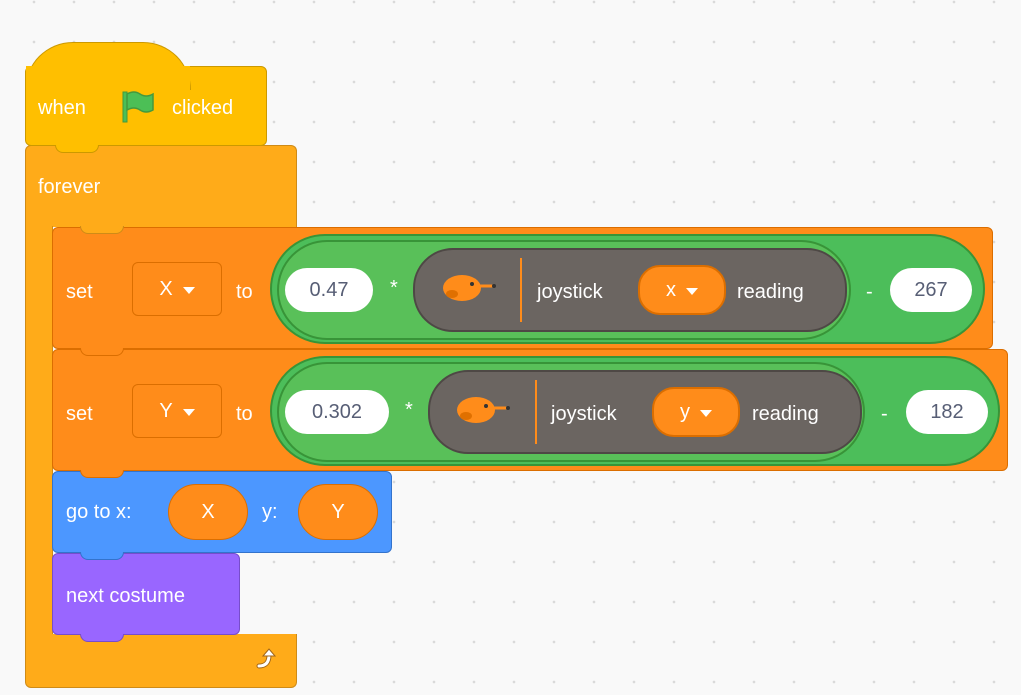 Image resolution: width=1021 pixels, height=695 pixels. I want to click on forever-block-arm, so click(39, 431).